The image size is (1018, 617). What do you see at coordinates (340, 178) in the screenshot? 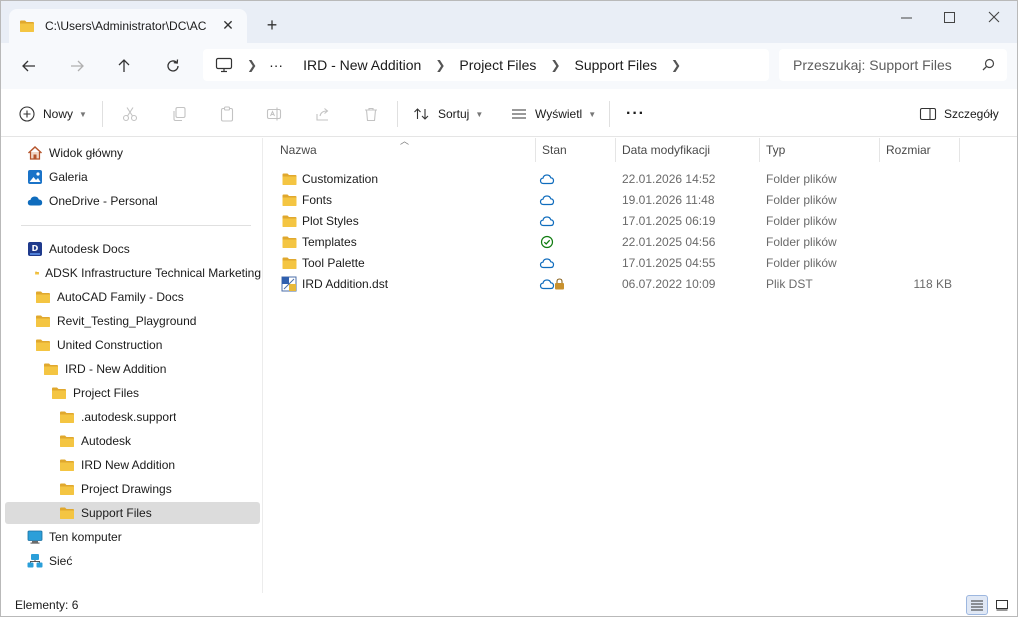
I see `file-name: Customization` at bounding box center [340, 178].